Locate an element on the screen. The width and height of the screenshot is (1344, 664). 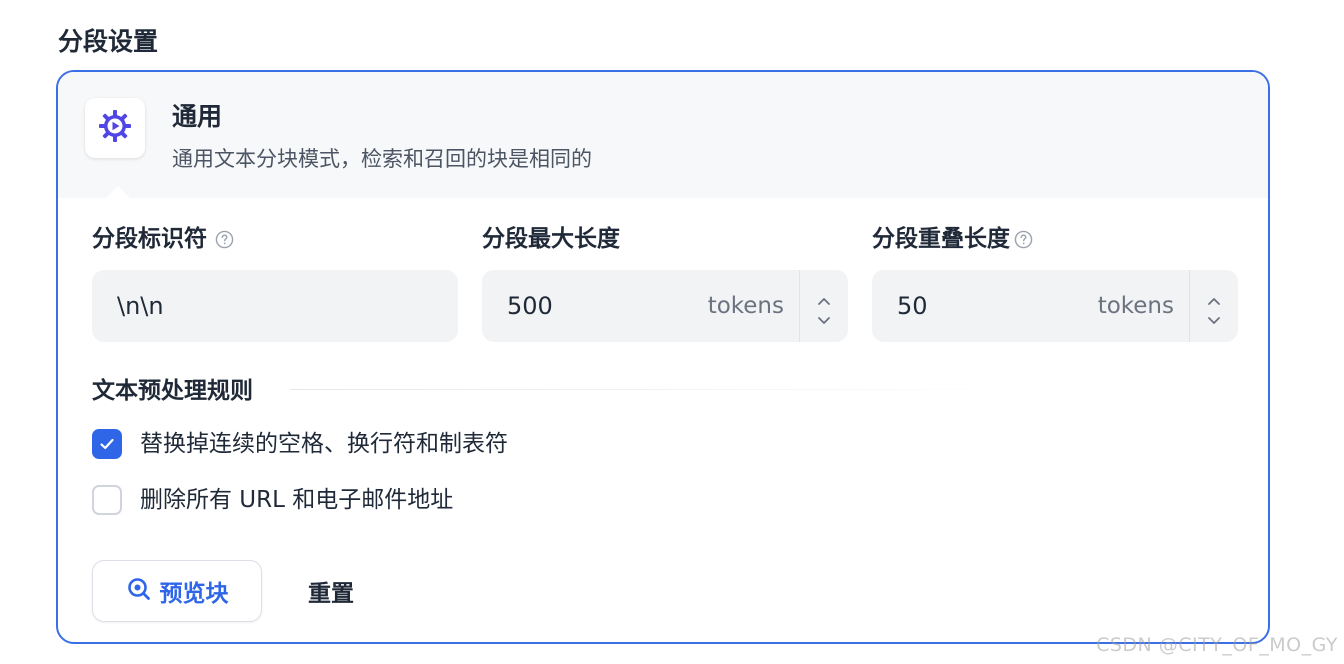
rule-item-replace-whitespace: 替换掉连续的空格、换行符和制表符 is located at coordinates (300, 444).